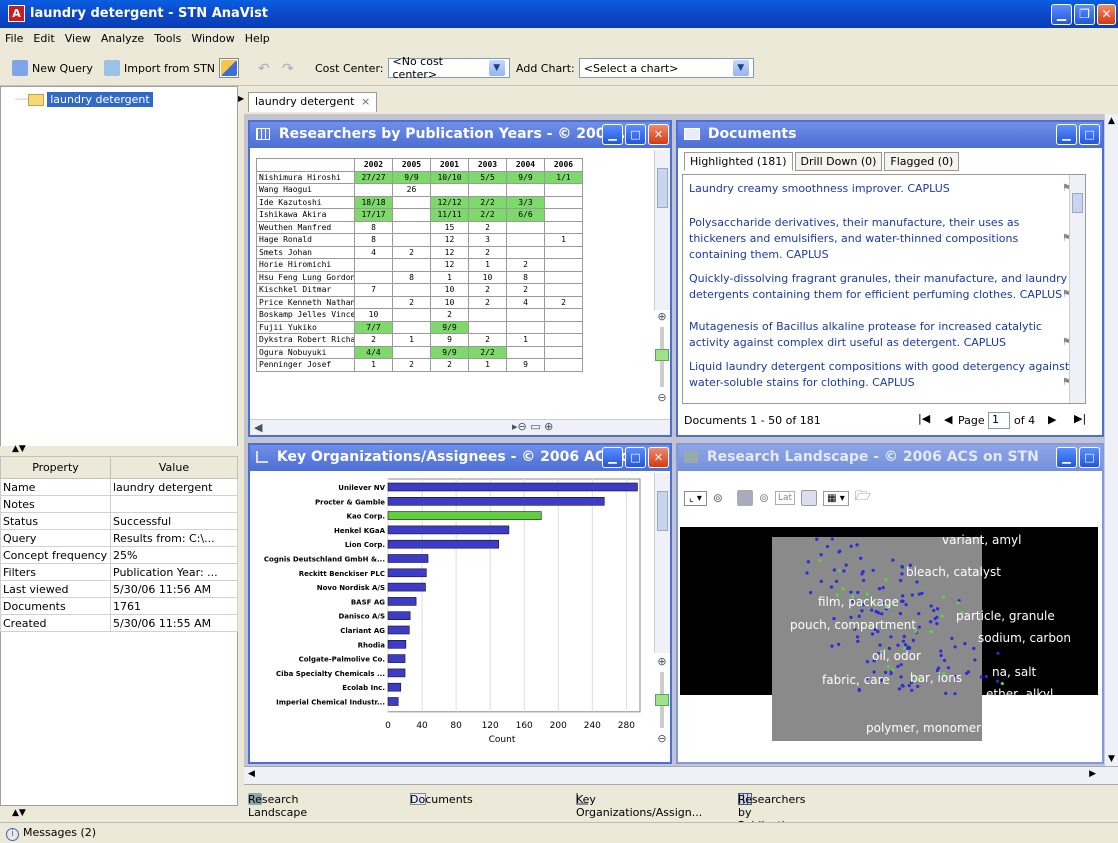 Image resolution: width=1118 pixels, height=843 pixels. I want to click on publication-count-cell: 6/6, so click(525, 215).